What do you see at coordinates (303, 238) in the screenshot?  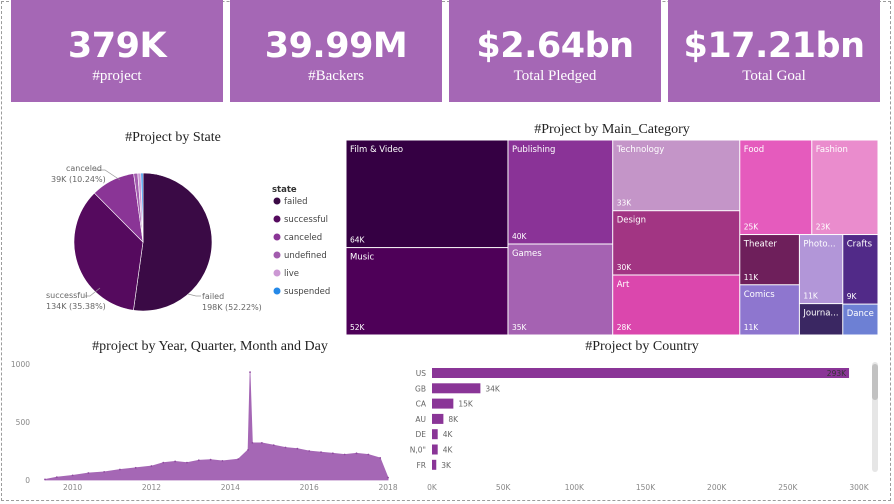 I see `legend-label-canceled: canceled` at bounding box center [303, 238].